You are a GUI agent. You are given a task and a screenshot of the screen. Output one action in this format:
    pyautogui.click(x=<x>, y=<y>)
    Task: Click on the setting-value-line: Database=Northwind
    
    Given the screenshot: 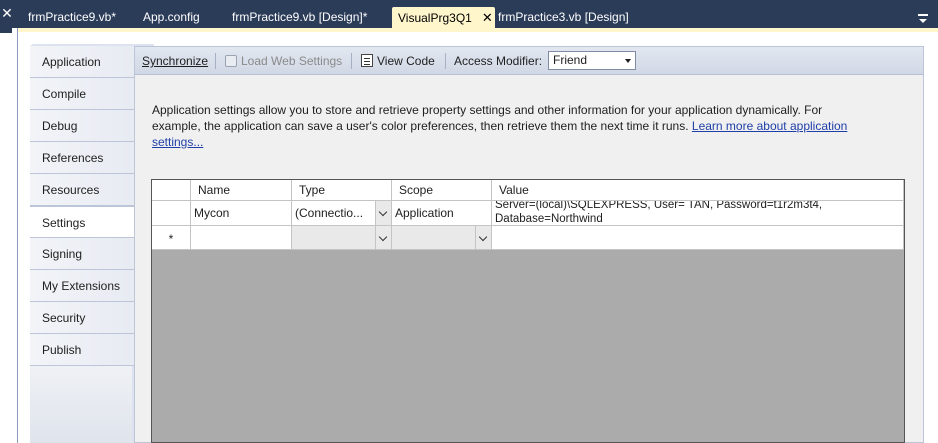 What is the action you would take?
    pyautogui.click(x=549, y=219)
    